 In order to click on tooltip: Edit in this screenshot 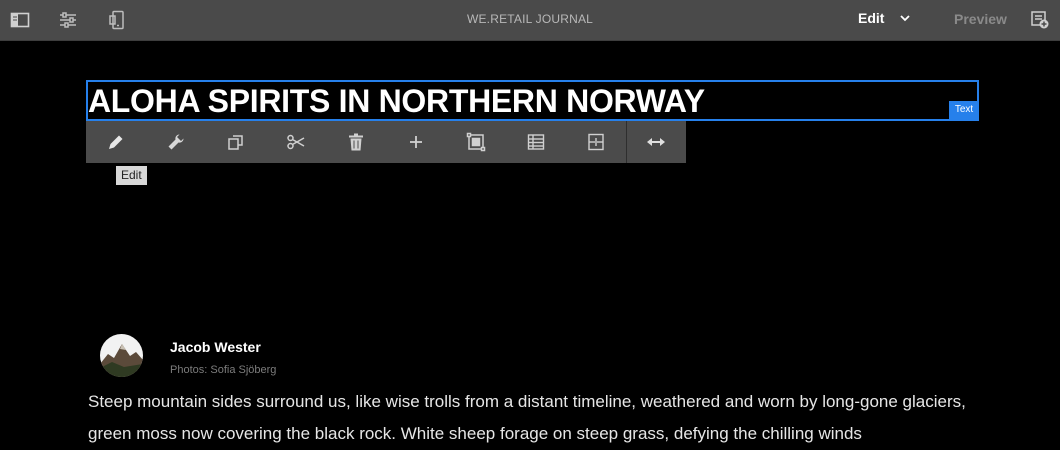, I will do `click(131, 175)`.